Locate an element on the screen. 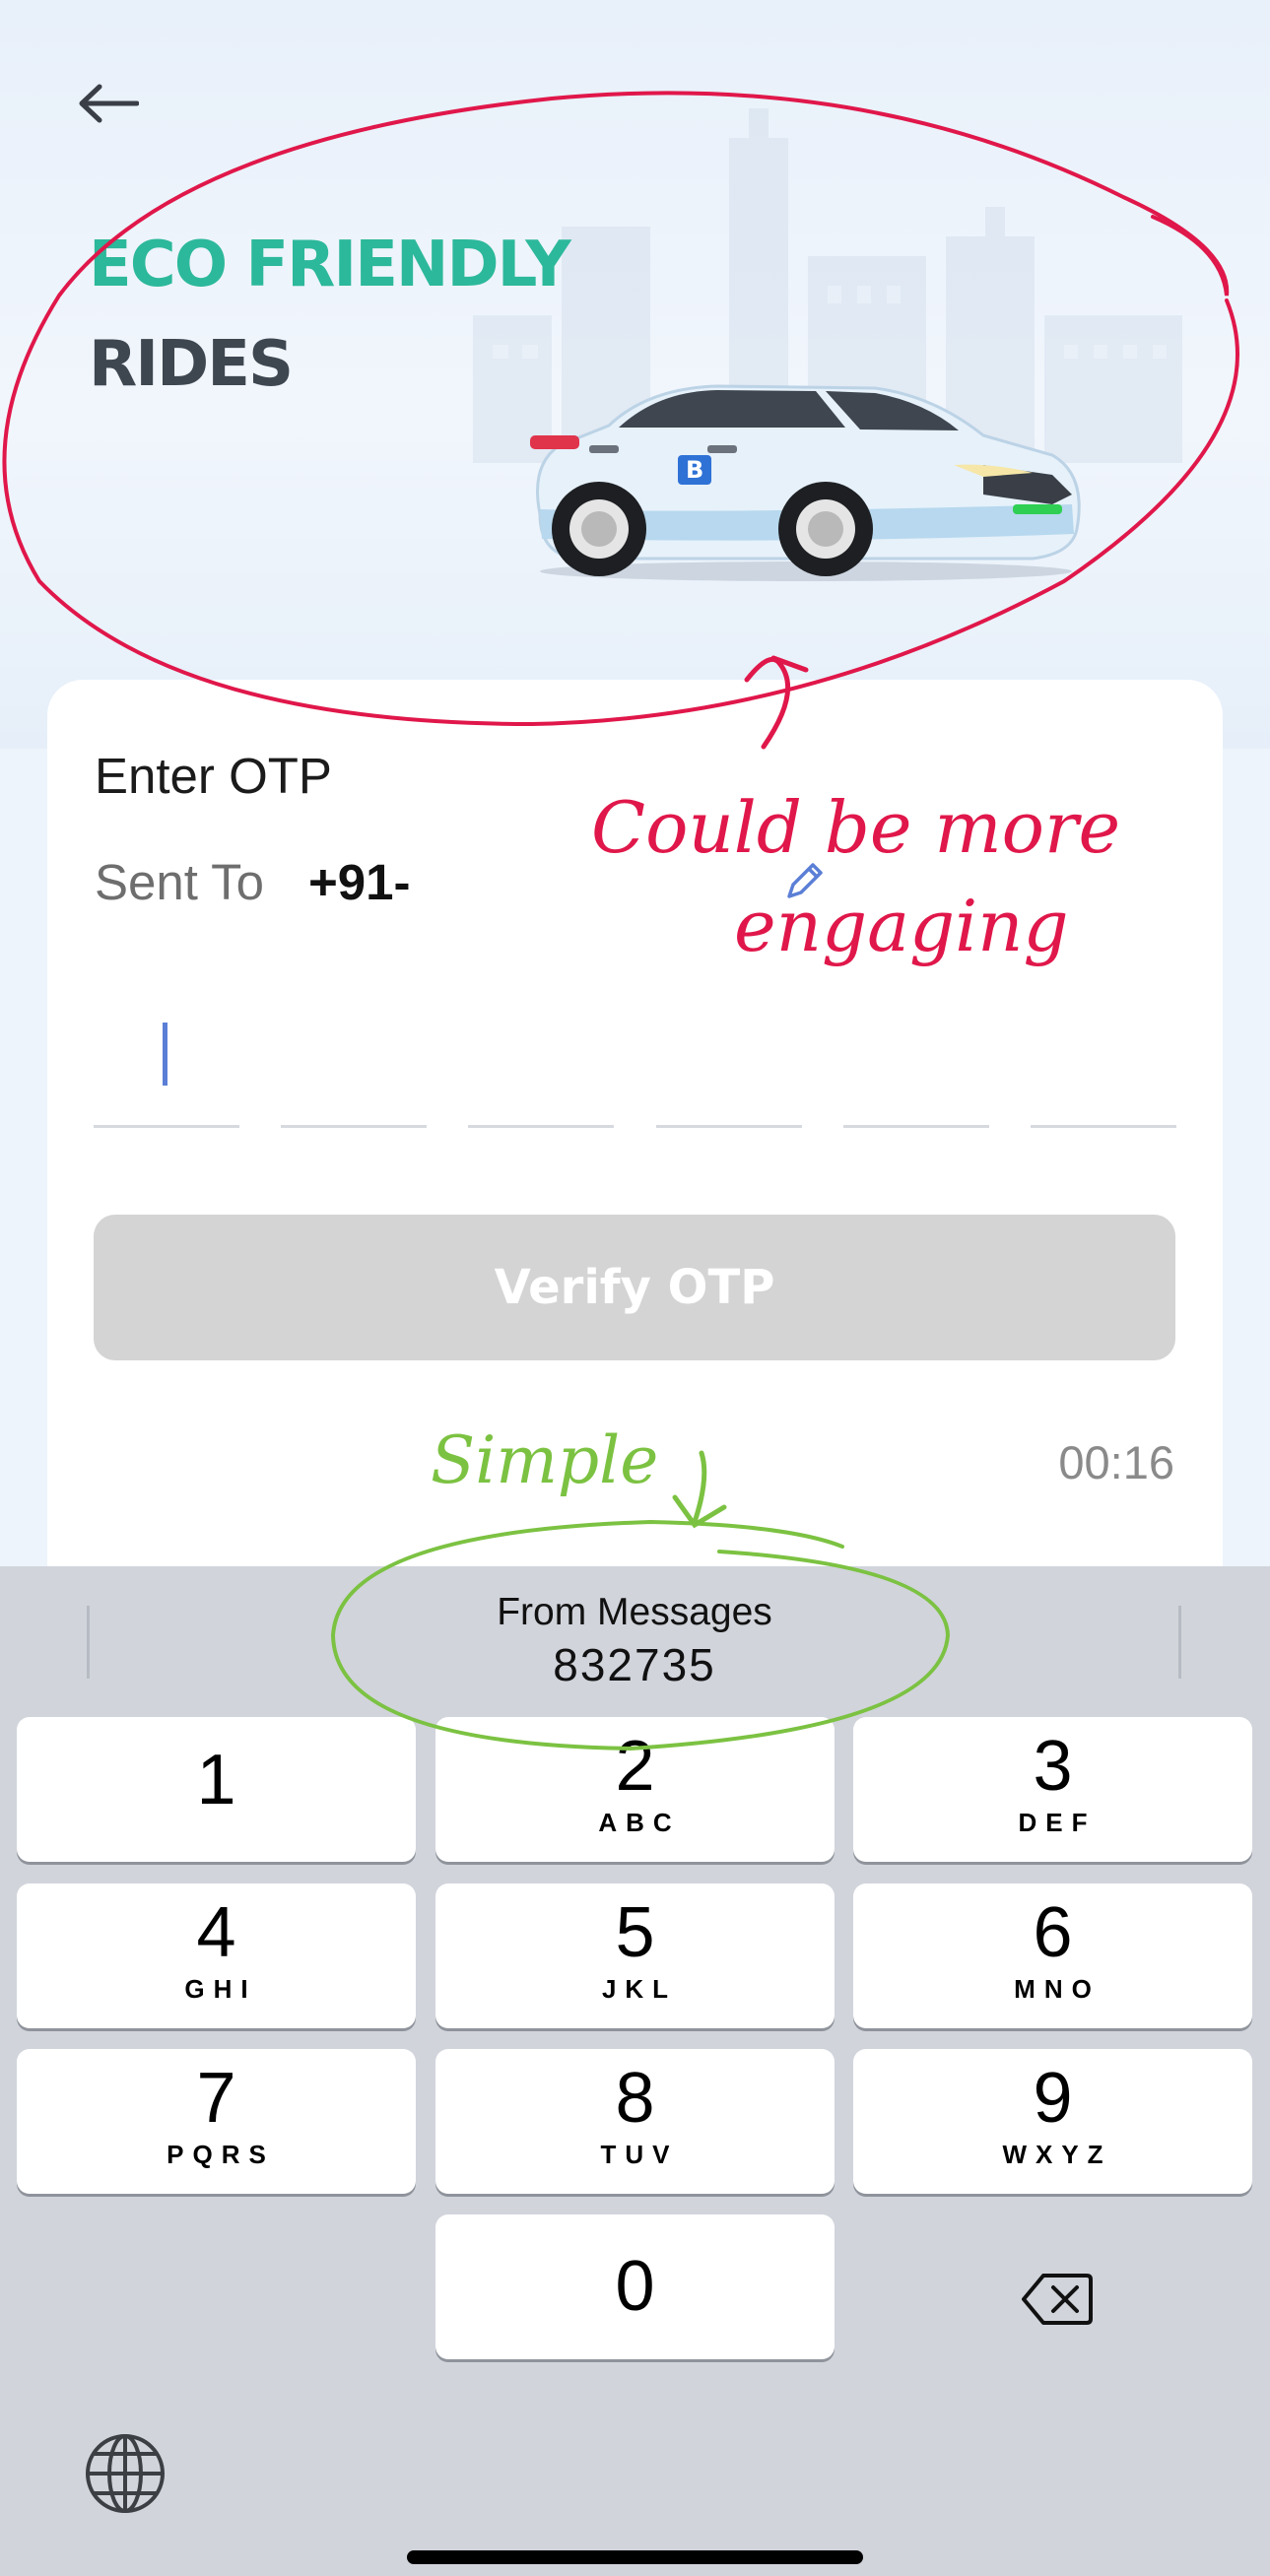 This screenshot has width=1270, height=2576. key-digit: 7 is located at coordinates (216, 2099).